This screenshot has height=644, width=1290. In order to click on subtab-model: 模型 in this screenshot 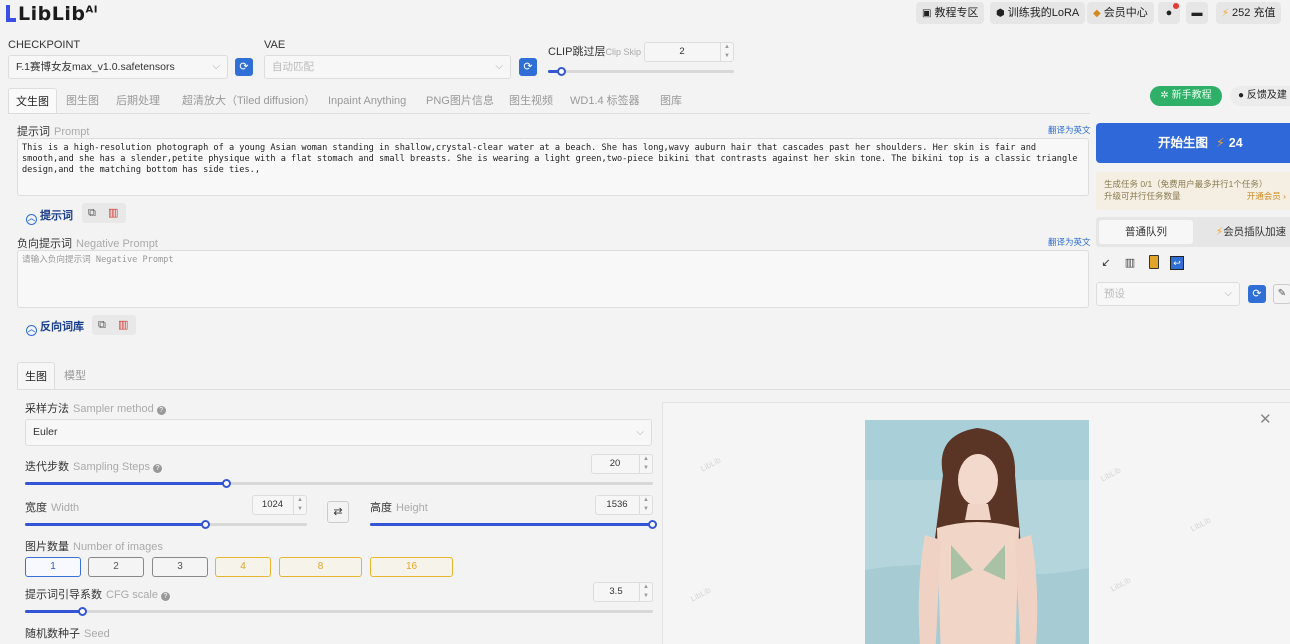, I will do `click(75, 376)`.